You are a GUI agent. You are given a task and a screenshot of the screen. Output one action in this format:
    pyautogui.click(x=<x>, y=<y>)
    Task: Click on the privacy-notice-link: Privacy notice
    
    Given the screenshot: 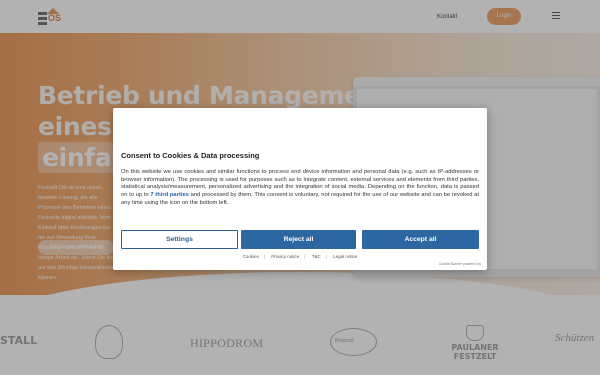 What is the action you would take?
    pyautogui.click(x=285, y=256)
    